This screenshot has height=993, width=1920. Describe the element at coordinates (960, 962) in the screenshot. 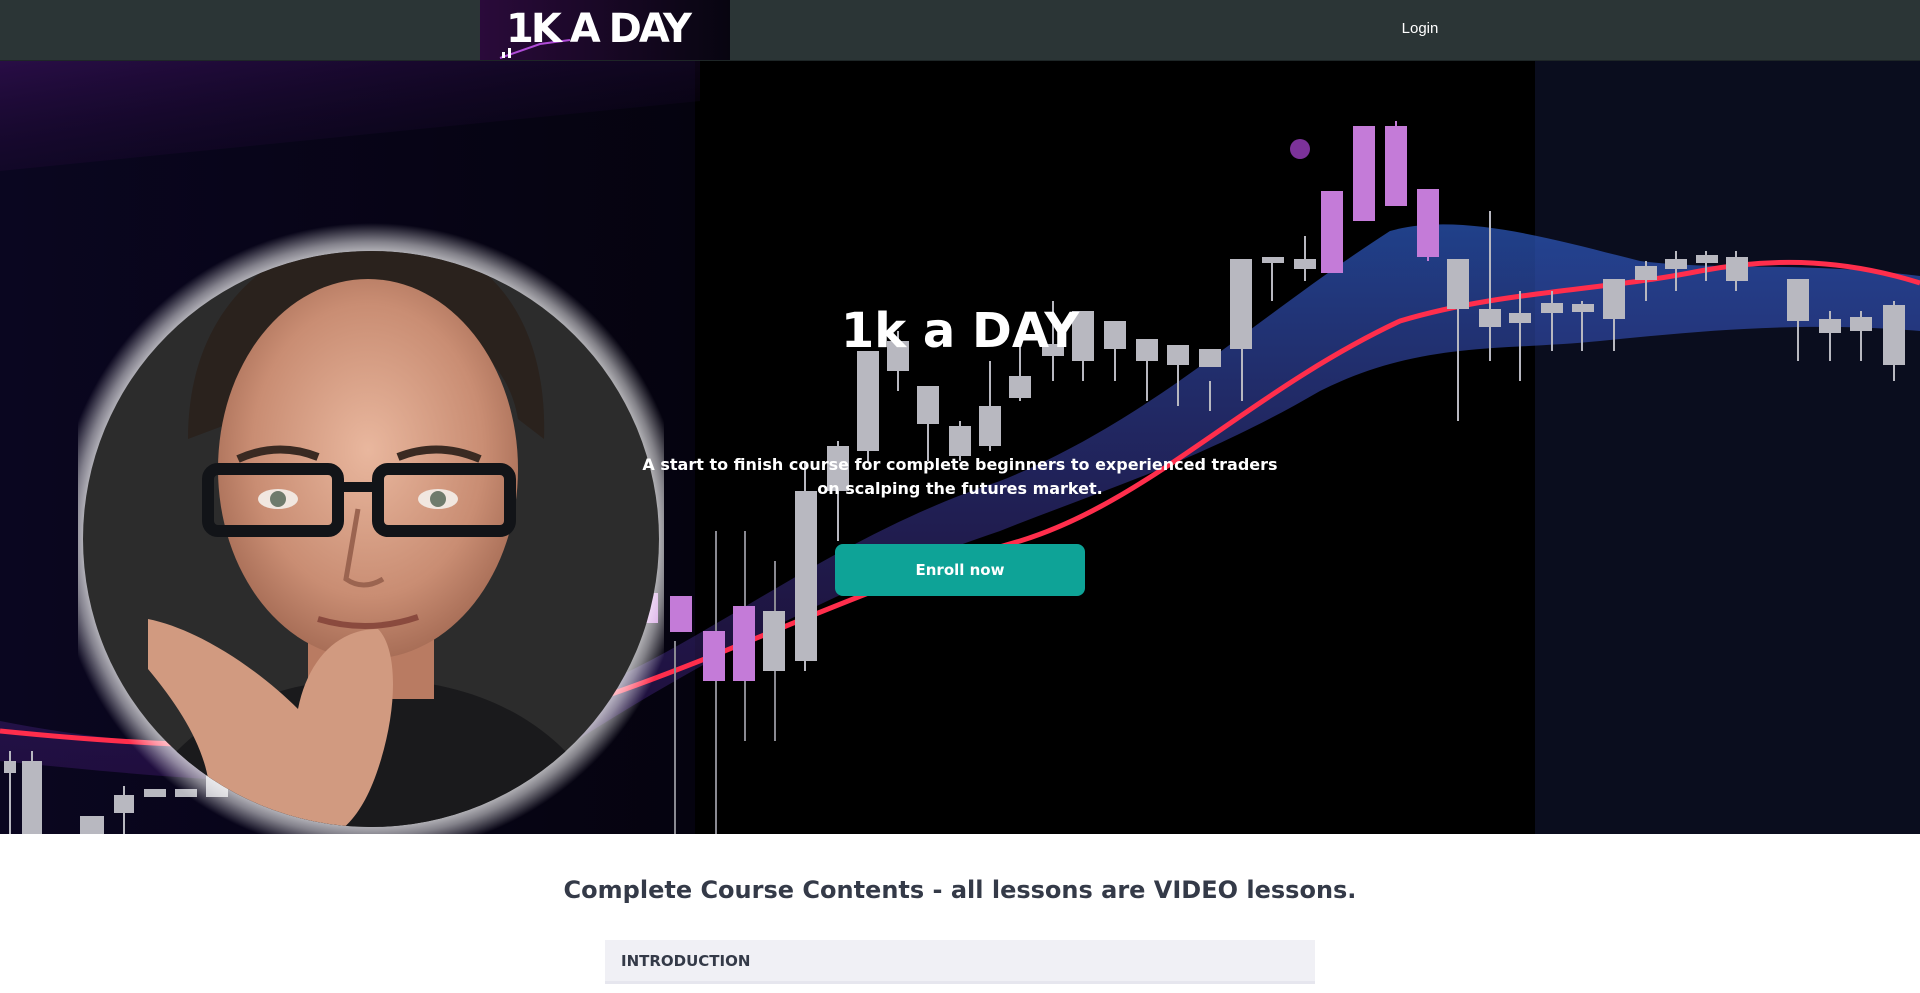

I see `course-section-introduction: INTRODUCTION` at that location.